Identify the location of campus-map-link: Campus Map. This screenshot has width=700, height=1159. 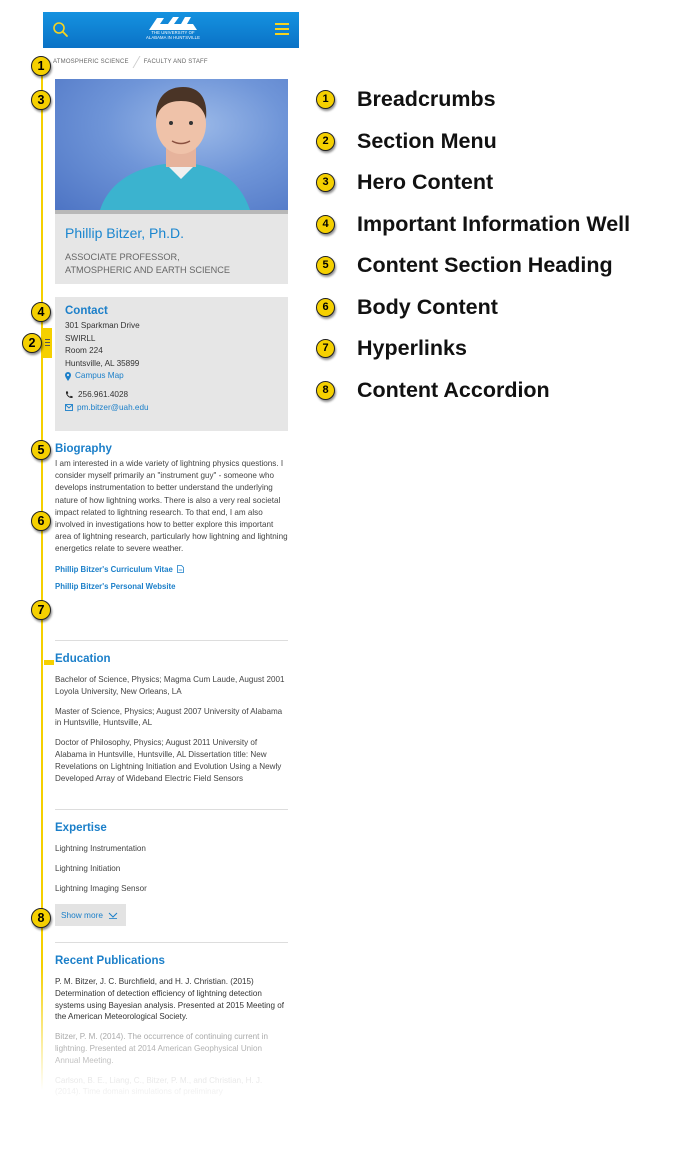
(171, 376).